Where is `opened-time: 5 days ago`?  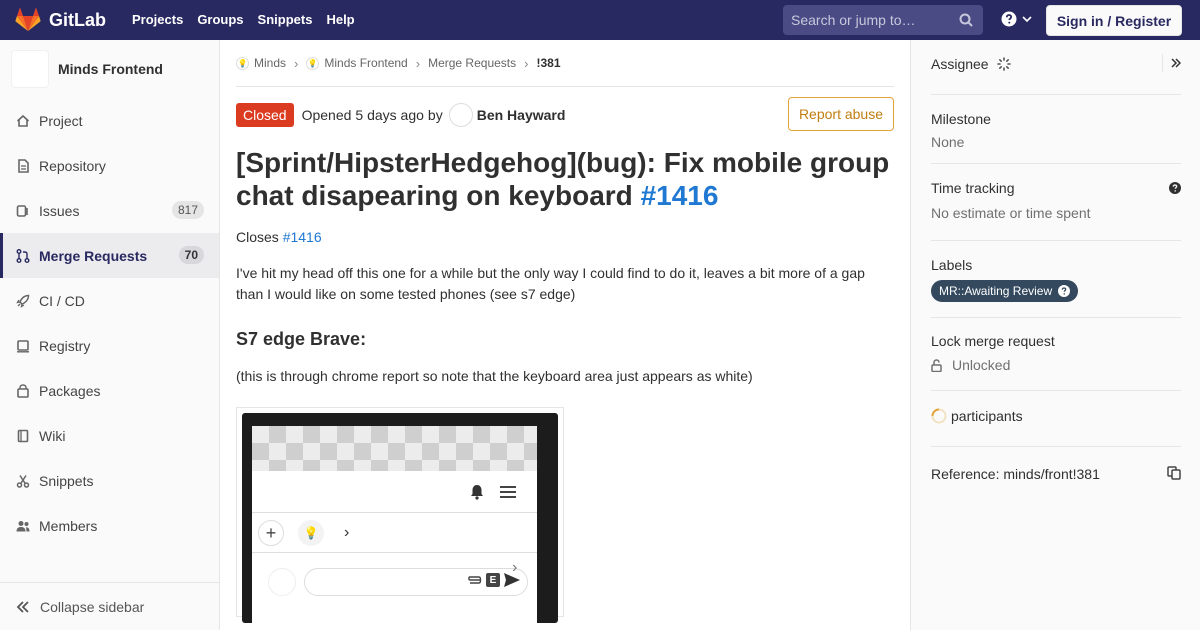 opened-time: 5 days ago is located at coordinates (389, 115).